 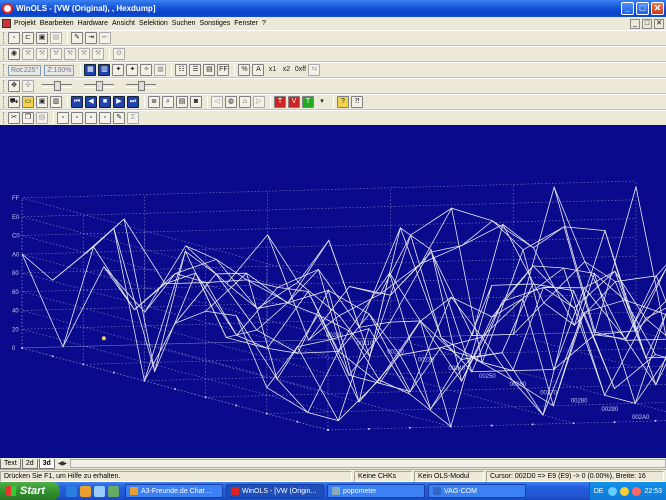 I want to click on tab-scroll-icon: ◀▶, so click(x=62, y=463).